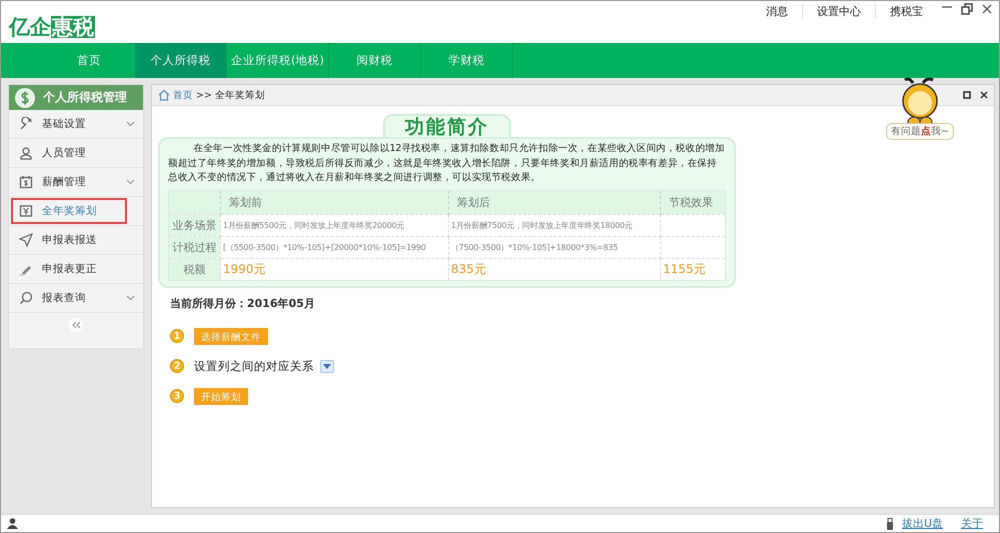 The width and height of the screenshot is (1000, 533). Describe the element at coordinates (554, 269) in the screenshot. I see `table-cell: 835元` at that location.